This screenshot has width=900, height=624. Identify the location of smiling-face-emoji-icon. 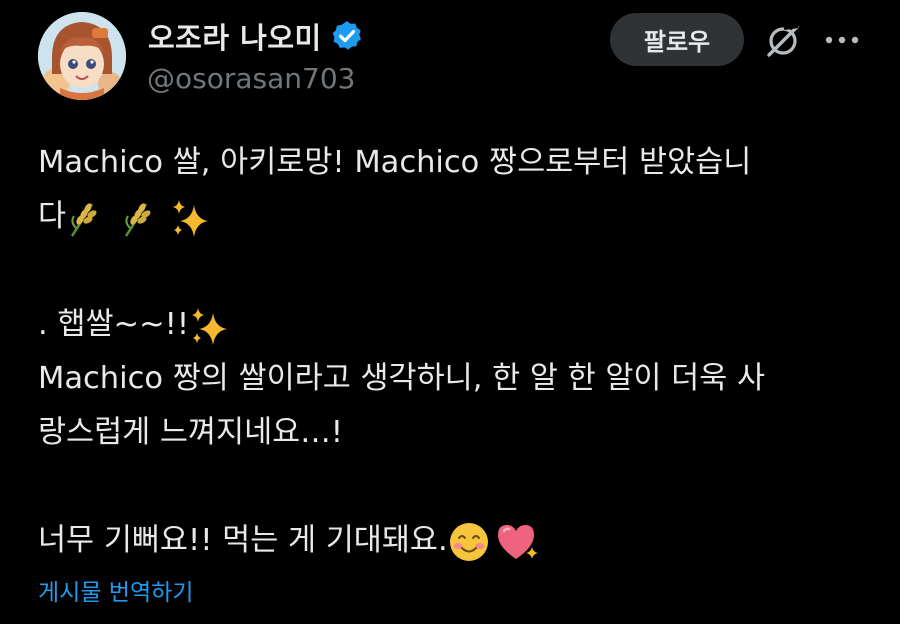
(468, 541).